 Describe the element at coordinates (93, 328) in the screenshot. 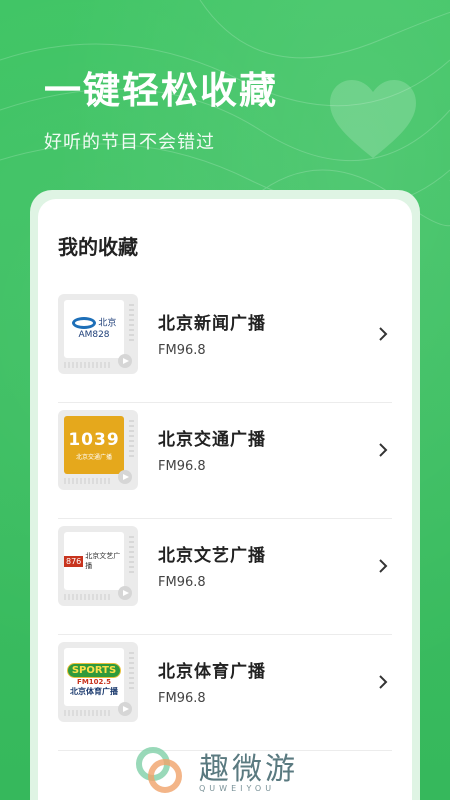

I see `station-logo: 北京 AM828` at that location.